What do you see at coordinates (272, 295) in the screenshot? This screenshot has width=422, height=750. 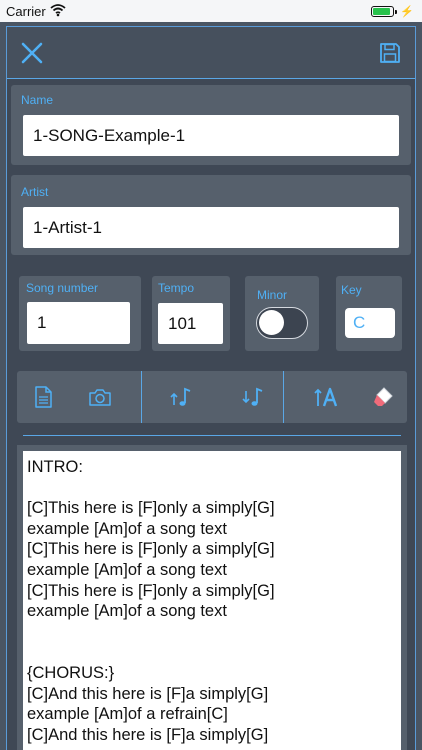 I see `minor-label: Minor` at bounding box center [272, 295].